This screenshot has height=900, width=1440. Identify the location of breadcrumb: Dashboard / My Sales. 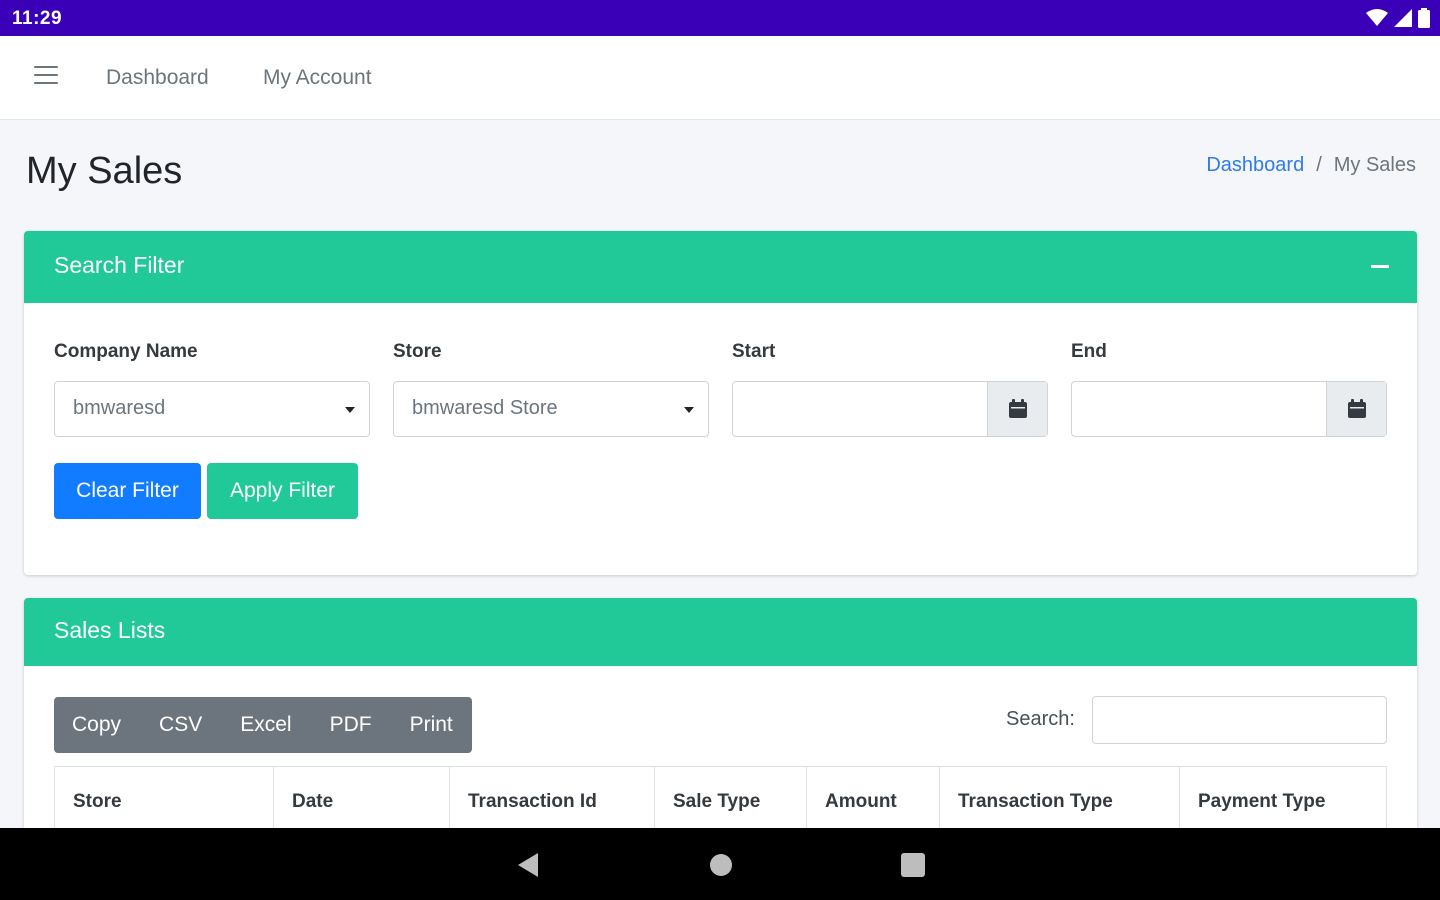
(1311, 165).